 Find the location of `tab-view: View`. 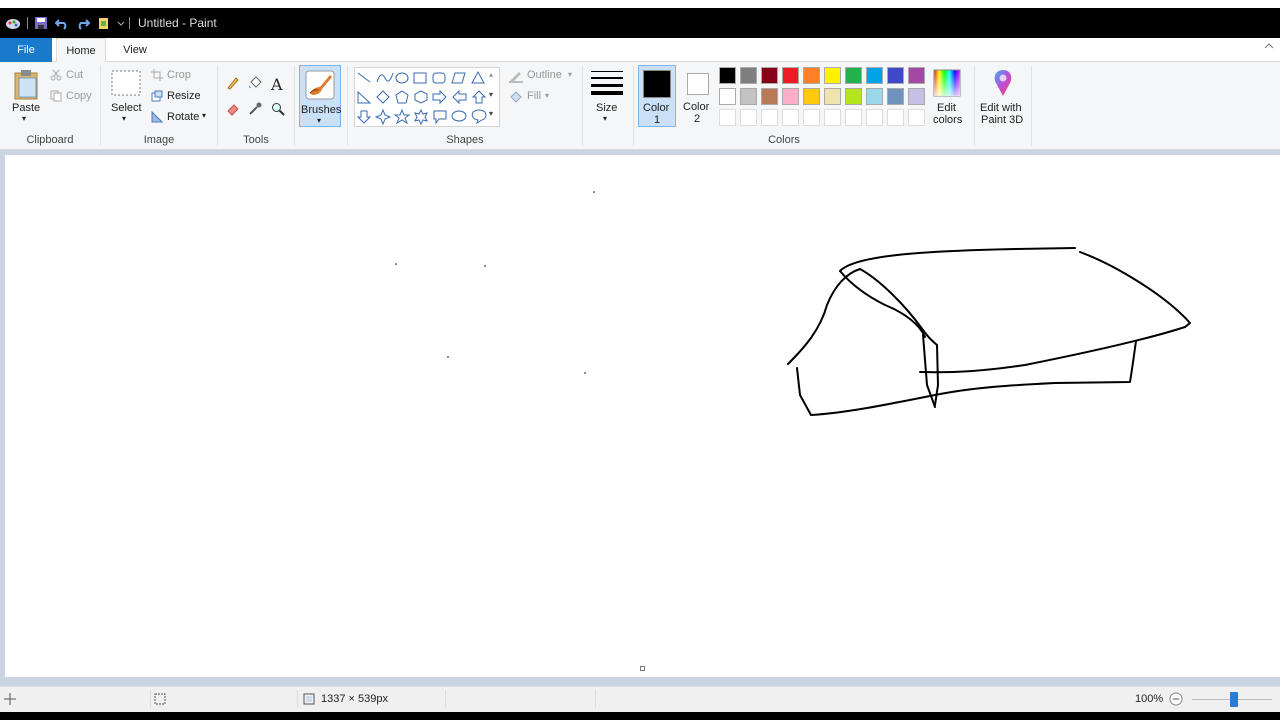

tab-view: View is located at coordinates (135, 50).